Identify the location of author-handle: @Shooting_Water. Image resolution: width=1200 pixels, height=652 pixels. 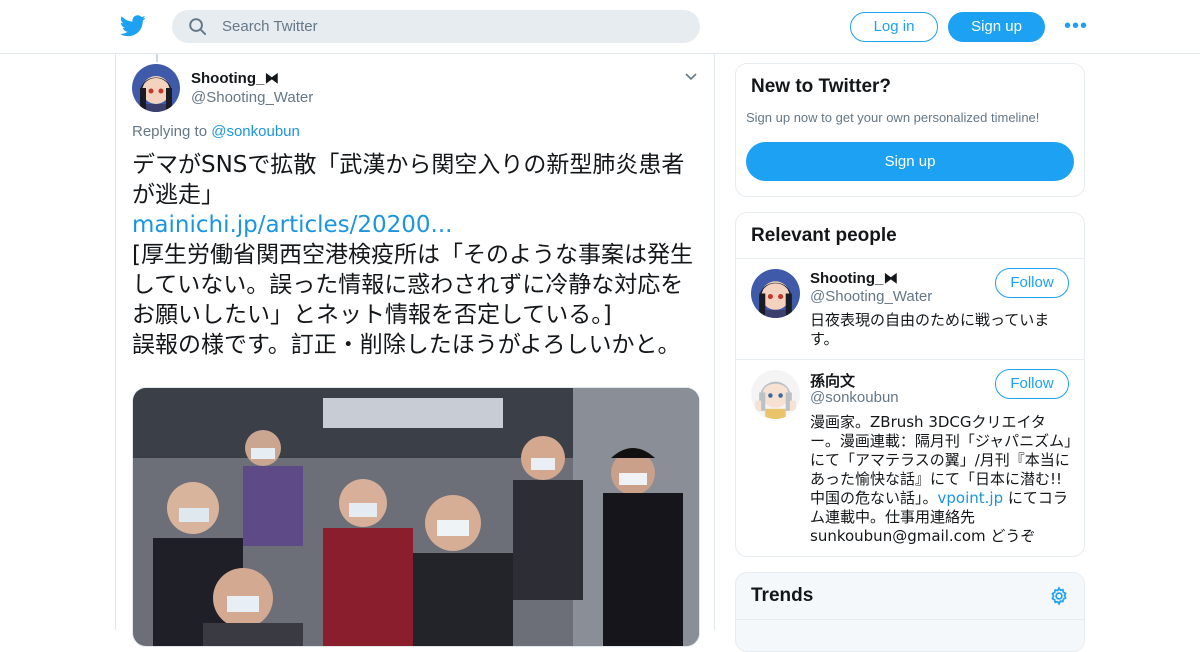
(252, 97).